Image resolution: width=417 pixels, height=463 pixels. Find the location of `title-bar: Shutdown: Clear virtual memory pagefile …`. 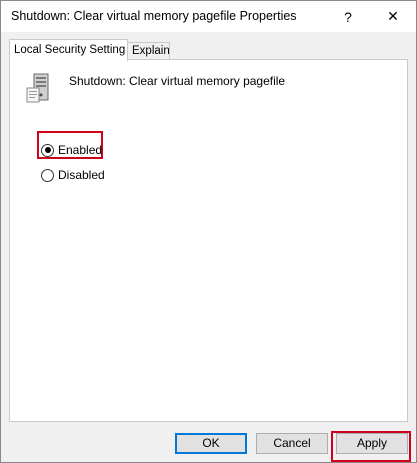

title-bar: Shutdown: Clear virtual memory pagefile … is located at coordinates (208, 16).